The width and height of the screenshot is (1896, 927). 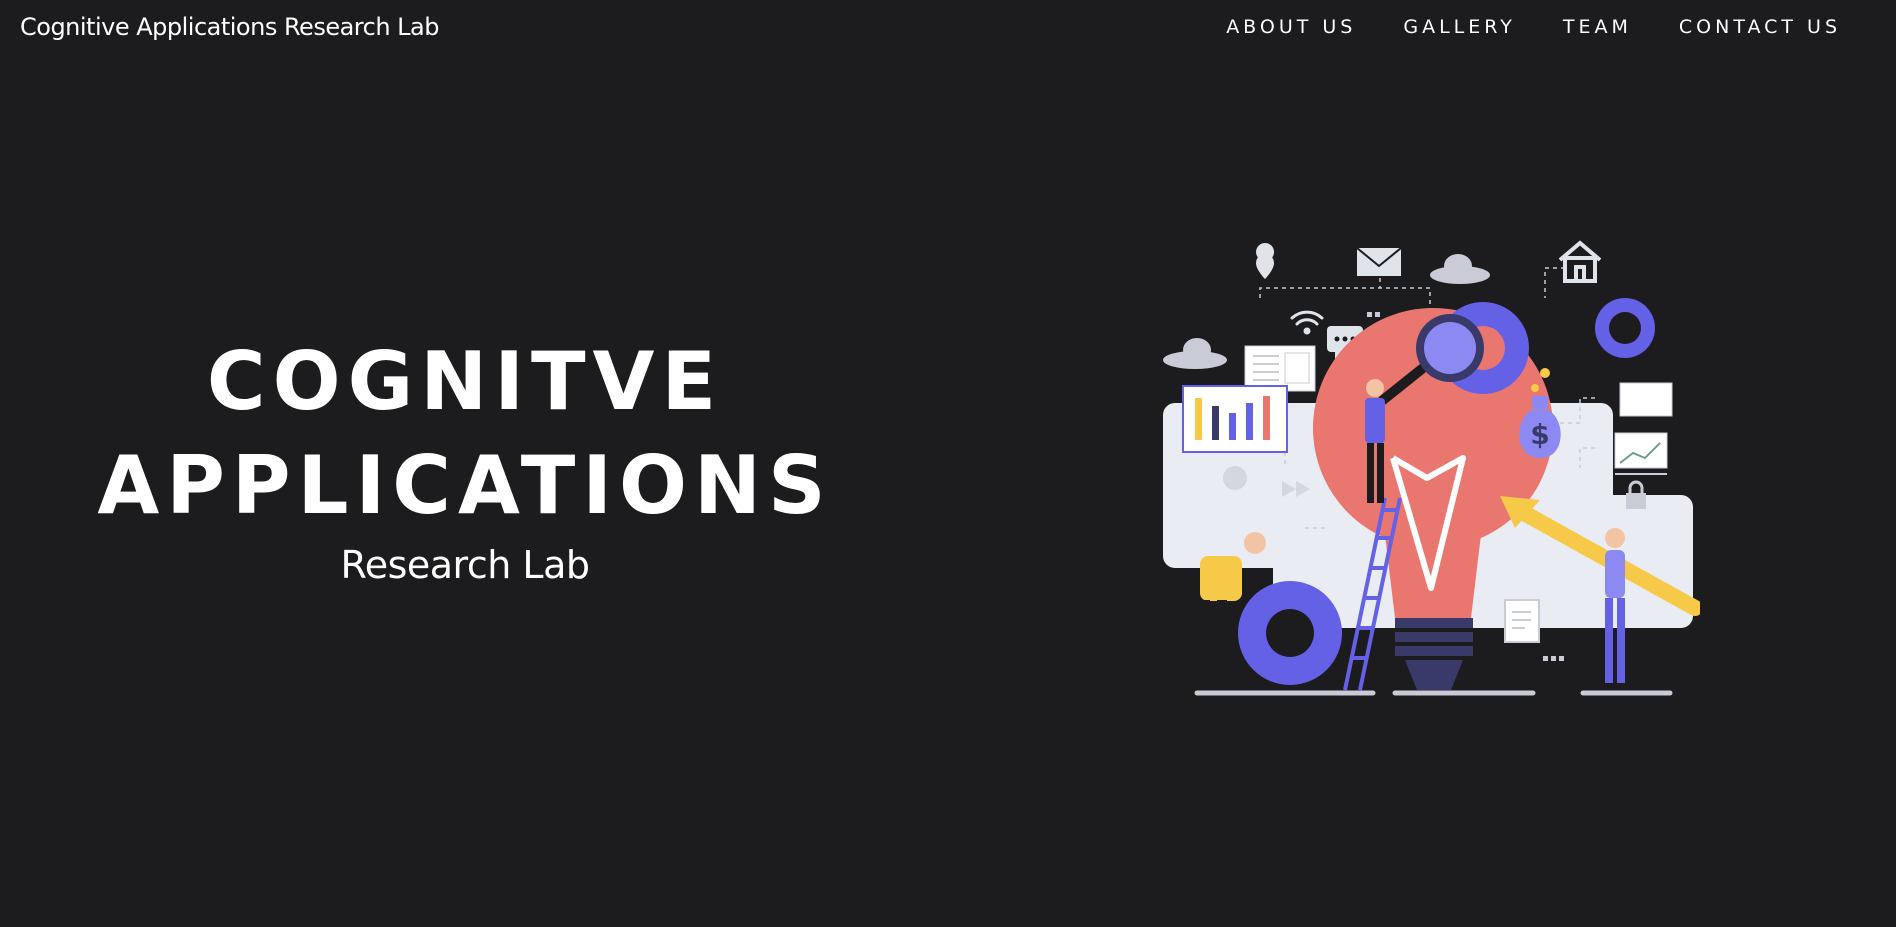 I want to click on hero-title-line-1: COGNITVE, so click(x=465, y=381).